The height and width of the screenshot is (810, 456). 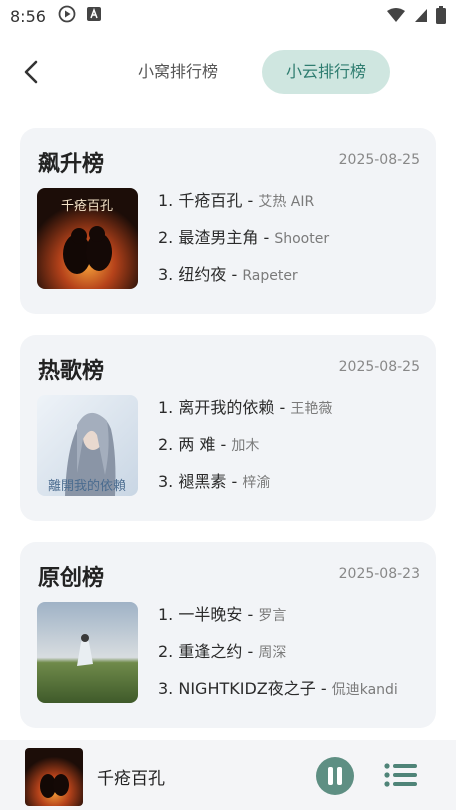 What do you see at coordinates (396, 17) in the screenshot?
I see `wifi-icon` at bounding box center [396, 17].